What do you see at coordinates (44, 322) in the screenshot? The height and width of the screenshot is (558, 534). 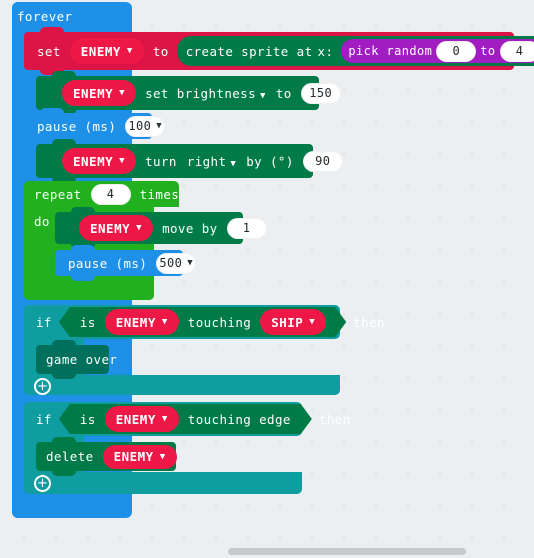 I see `if-ship-label: if` at bounding box center [44, 322].